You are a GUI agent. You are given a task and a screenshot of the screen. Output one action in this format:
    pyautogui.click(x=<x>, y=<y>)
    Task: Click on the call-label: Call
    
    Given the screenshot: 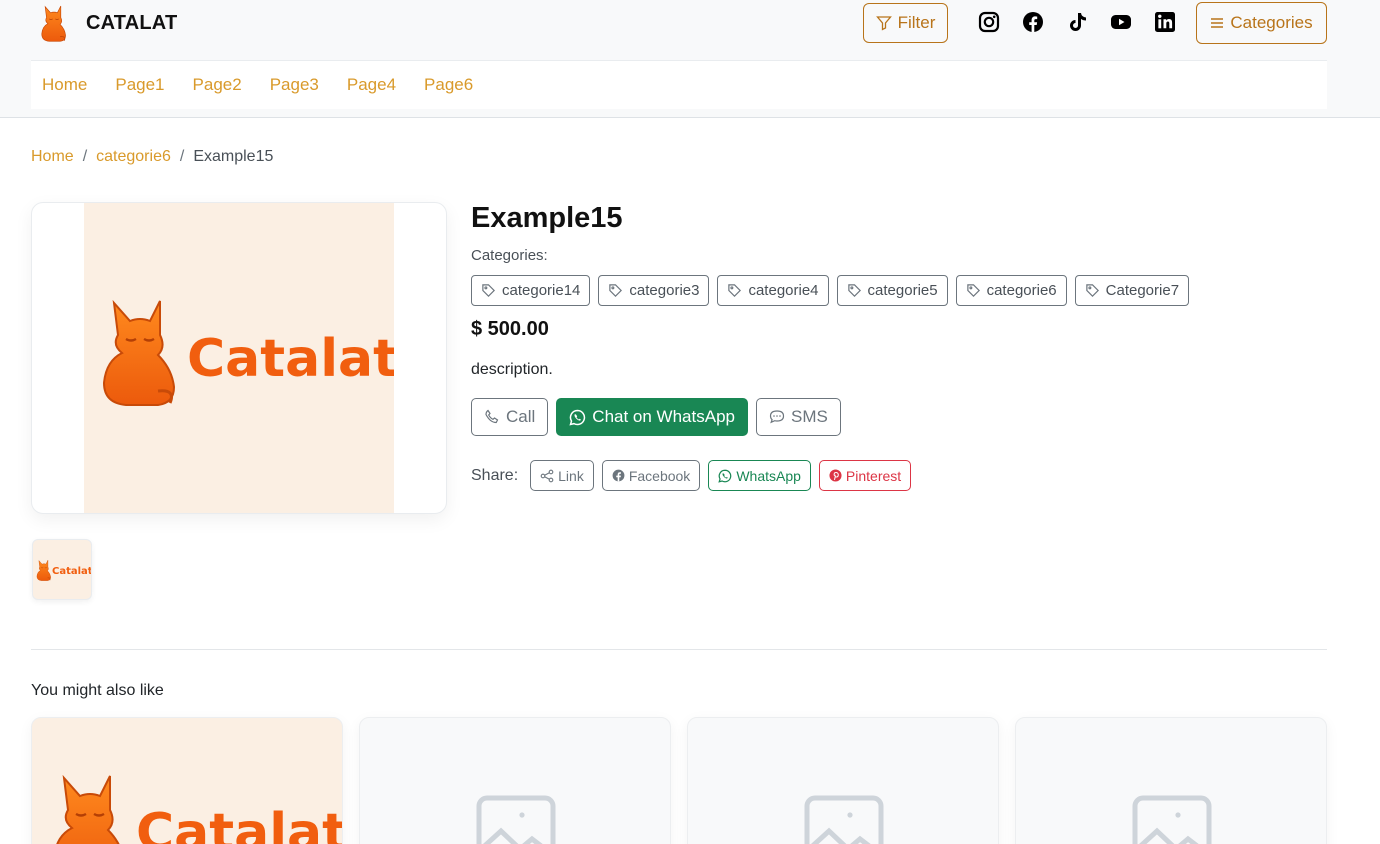 What is the action you would take?
    pyautogui.click(x=521, y=416)
    